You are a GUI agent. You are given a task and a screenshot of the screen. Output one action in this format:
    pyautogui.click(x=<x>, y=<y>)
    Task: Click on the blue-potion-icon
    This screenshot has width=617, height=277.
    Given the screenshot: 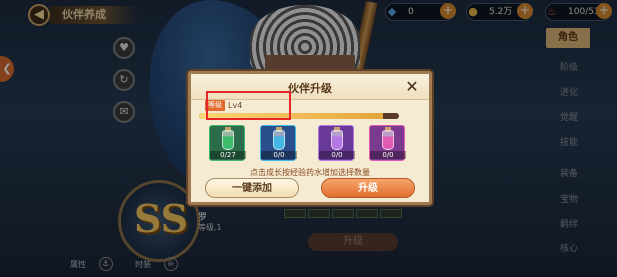 What is the action you would take?
    pyautogui.click(x=279, y=140)
    